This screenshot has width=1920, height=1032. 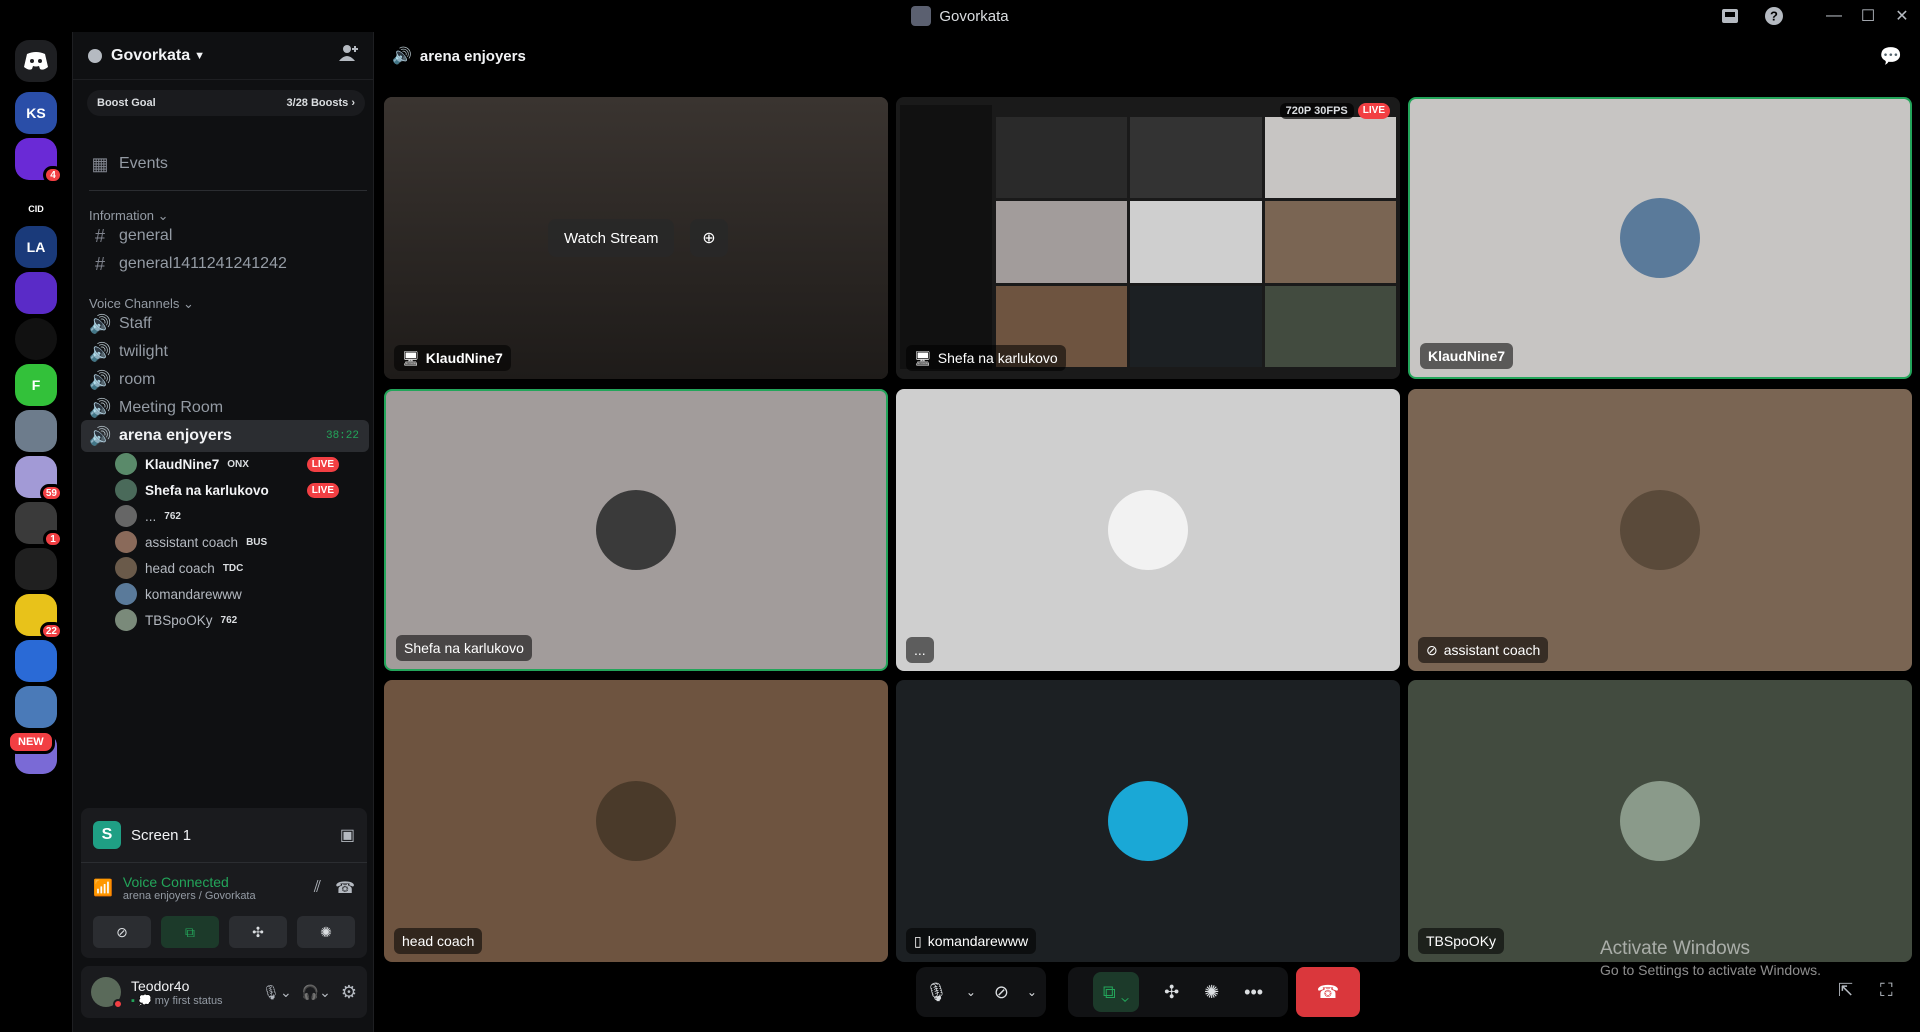 I want to click on chat-icon: 💬, so click(x=1891, y=56).